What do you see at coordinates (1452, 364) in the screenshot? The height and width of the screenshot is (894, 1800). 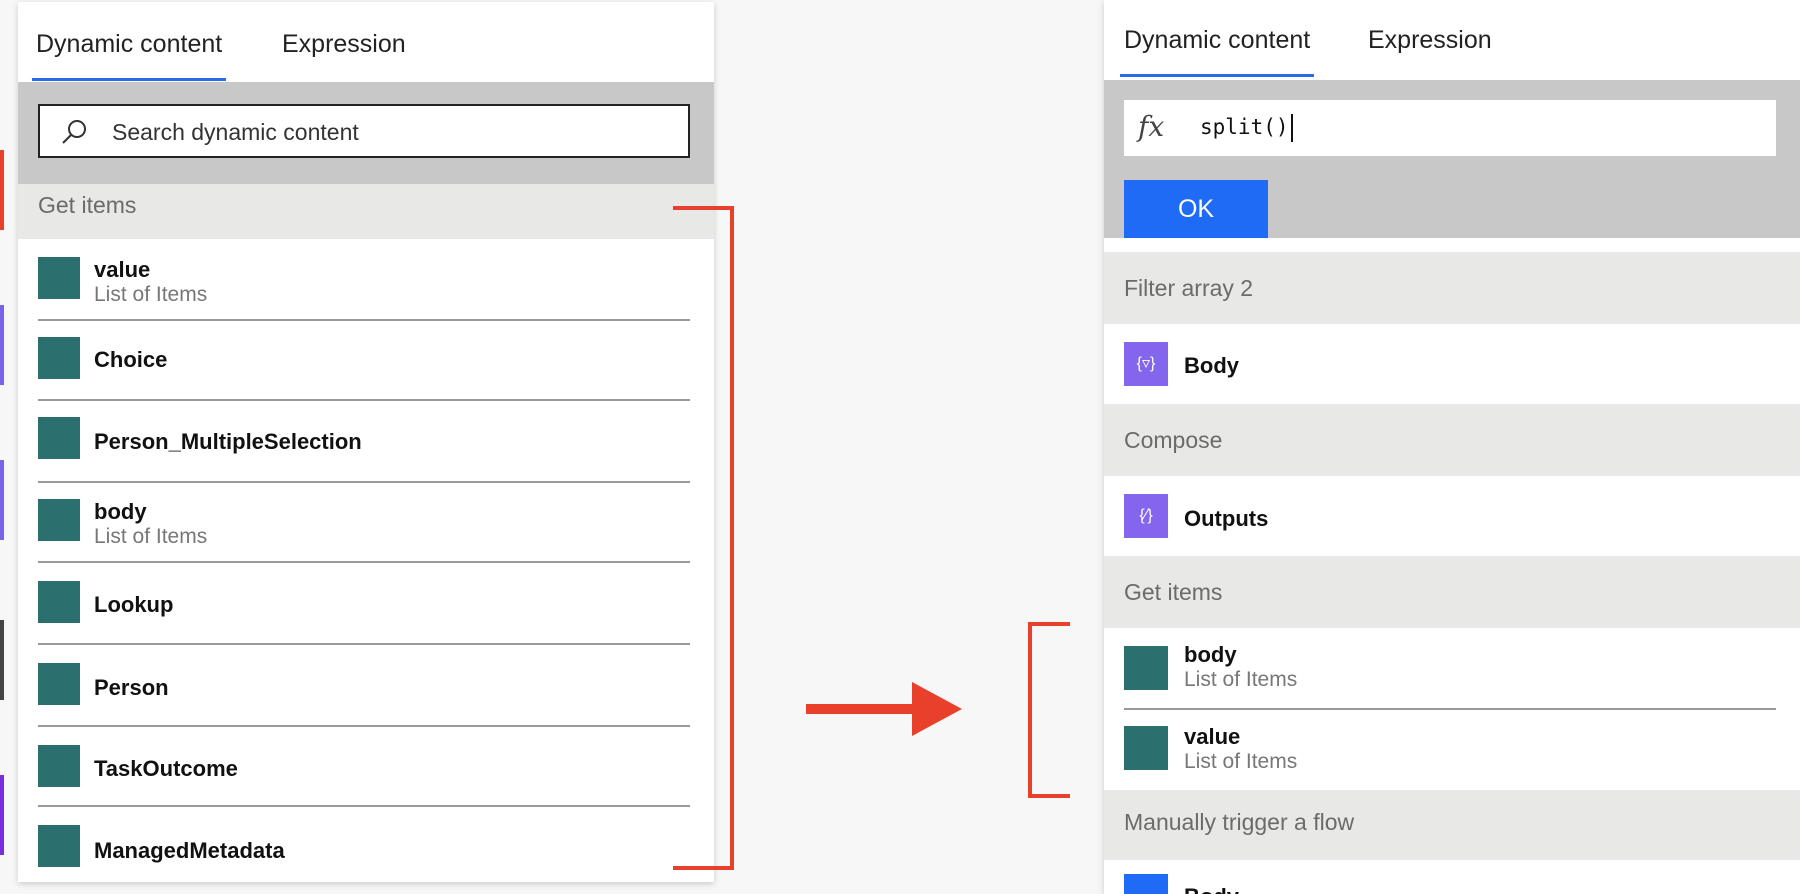 I see `list-item: {▿} Body` at bounding box center [1452, 364].